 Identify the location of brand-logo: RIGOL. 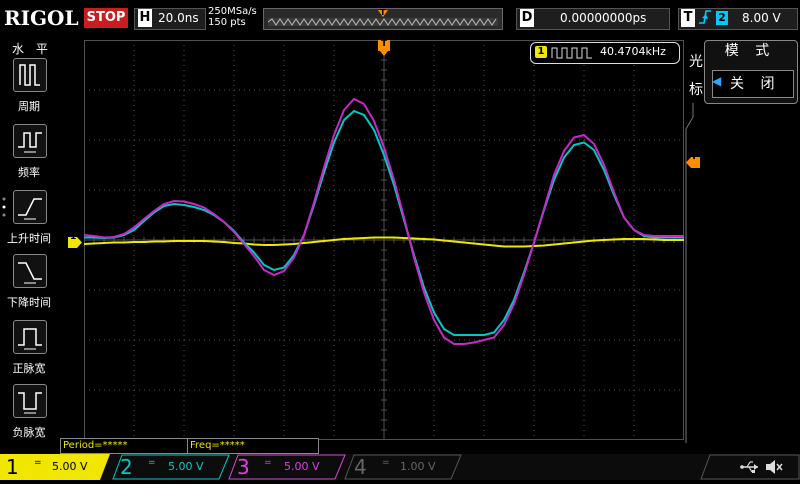
(41, 18).